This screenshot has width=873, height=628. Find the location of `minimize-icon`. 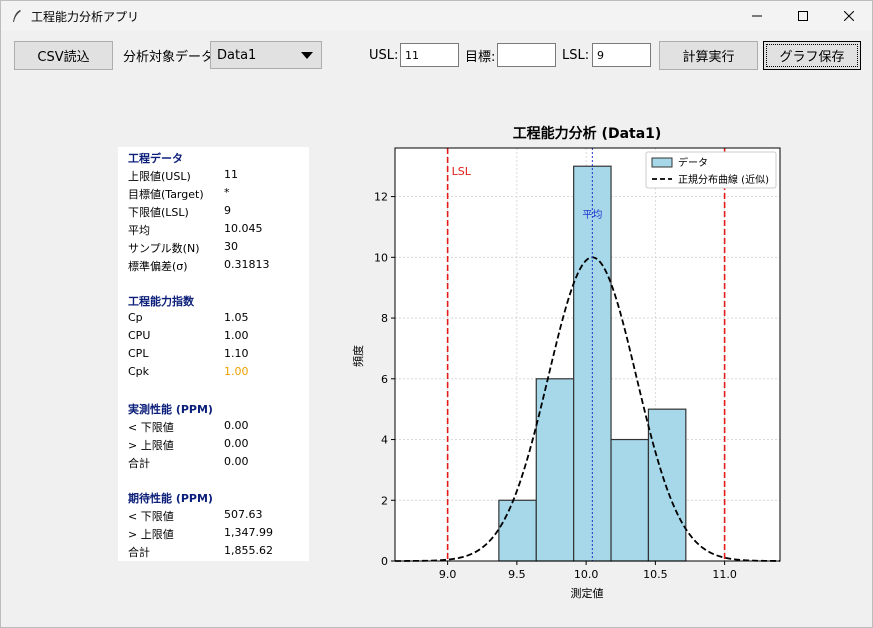

minimize-icon is located at coordinates (757, 16).